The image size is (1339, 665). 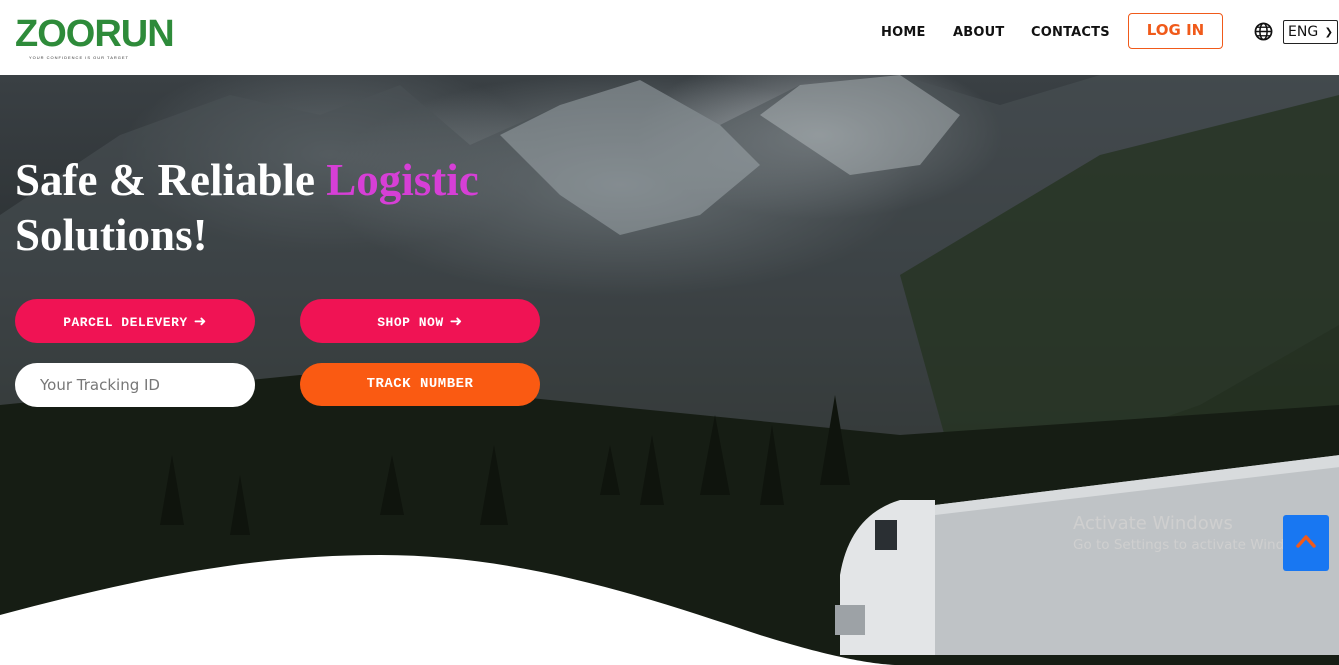 I want to click on logo: ZOORUN YOUR CONFIDENCE IS OUR TARGET, so click(x=95, y=38).